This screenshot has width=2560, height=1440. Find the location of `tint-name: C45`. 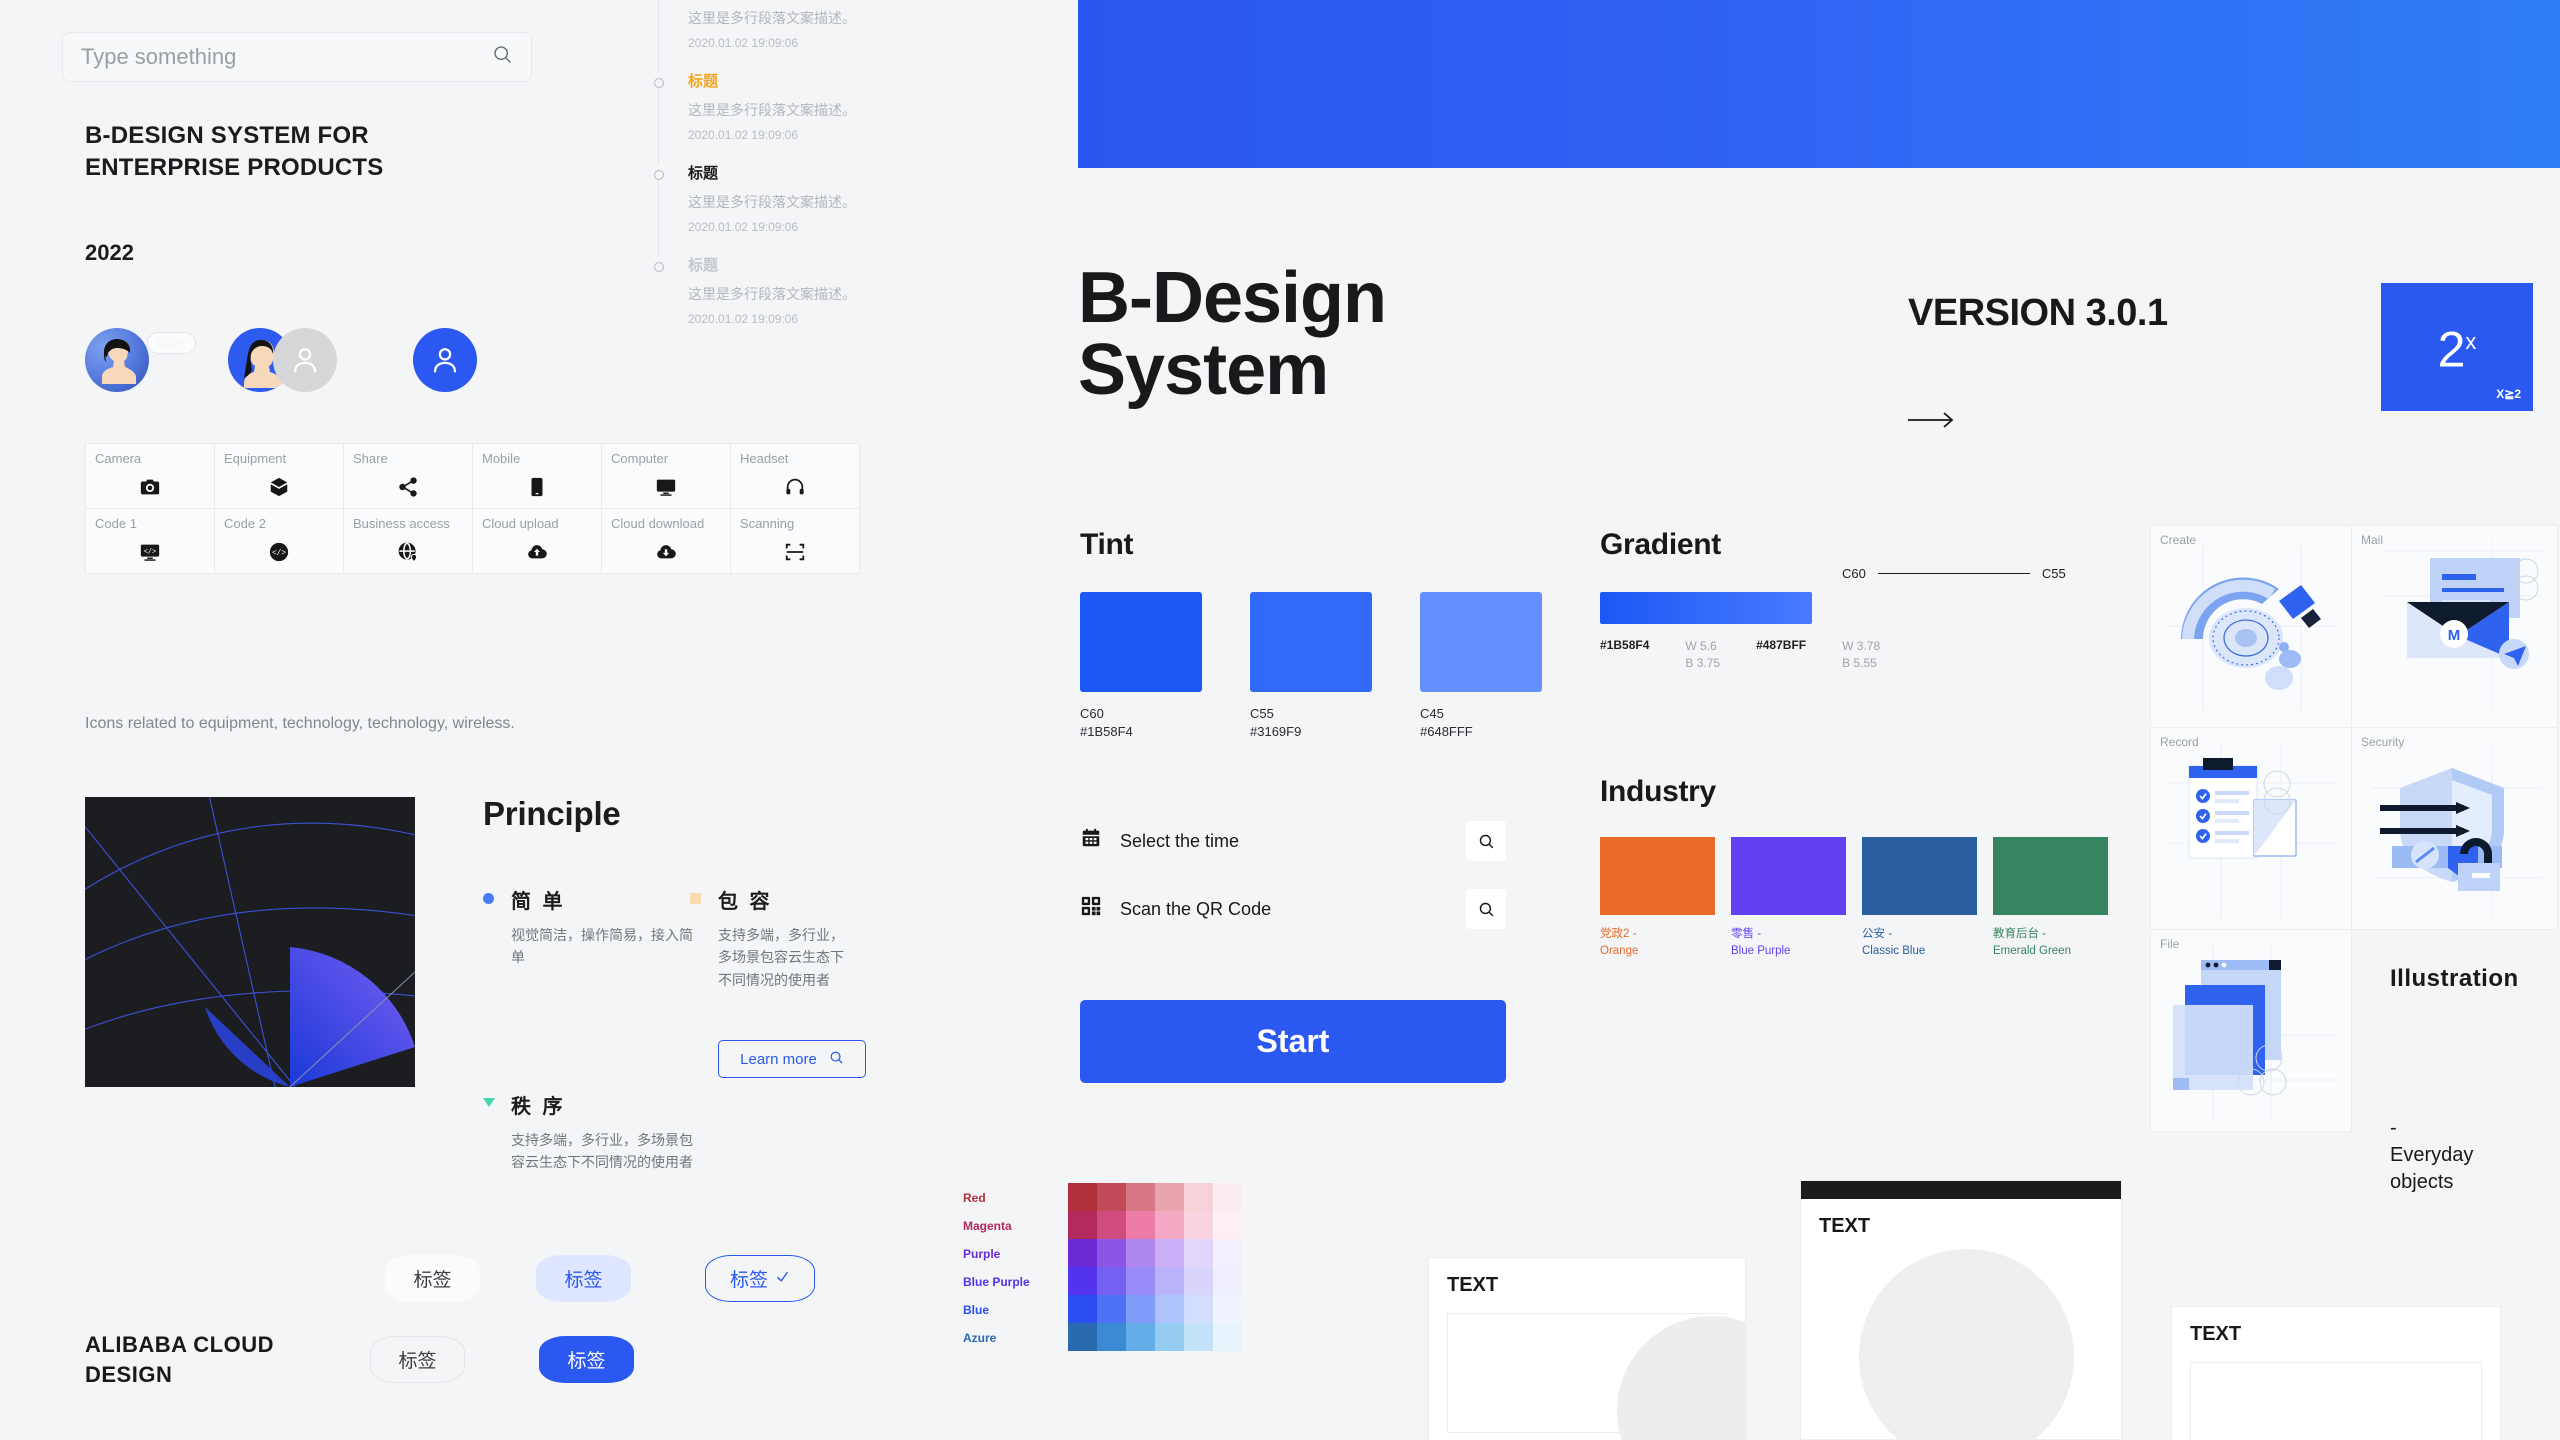

tint-name: C45 is located at coordinates (1432, 713).